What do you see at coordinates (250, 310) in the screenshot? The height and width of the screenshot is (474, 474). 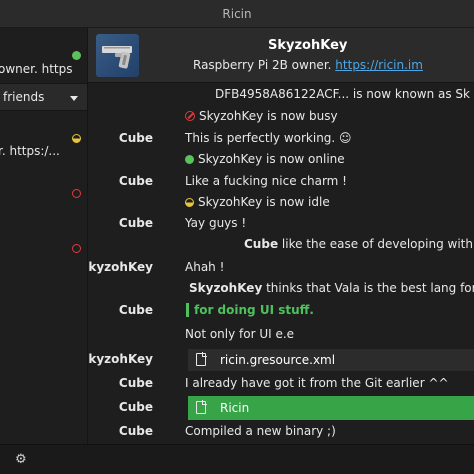 I see `quote-text: for doing UI stuff.` at bounding box center [250, 310].